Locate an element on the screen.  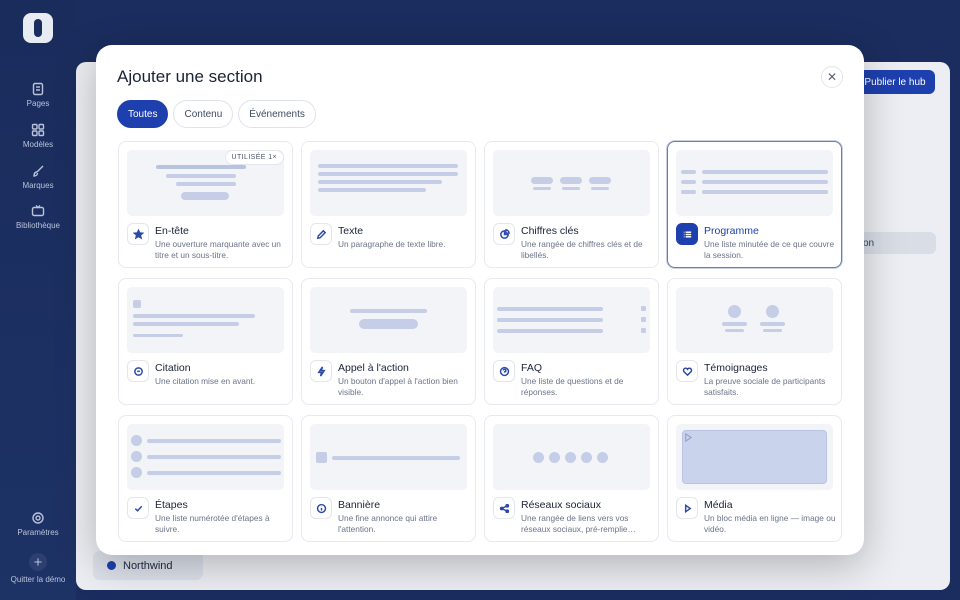
sidebar-item-label: Modèles is located at coordinates (38, 144).